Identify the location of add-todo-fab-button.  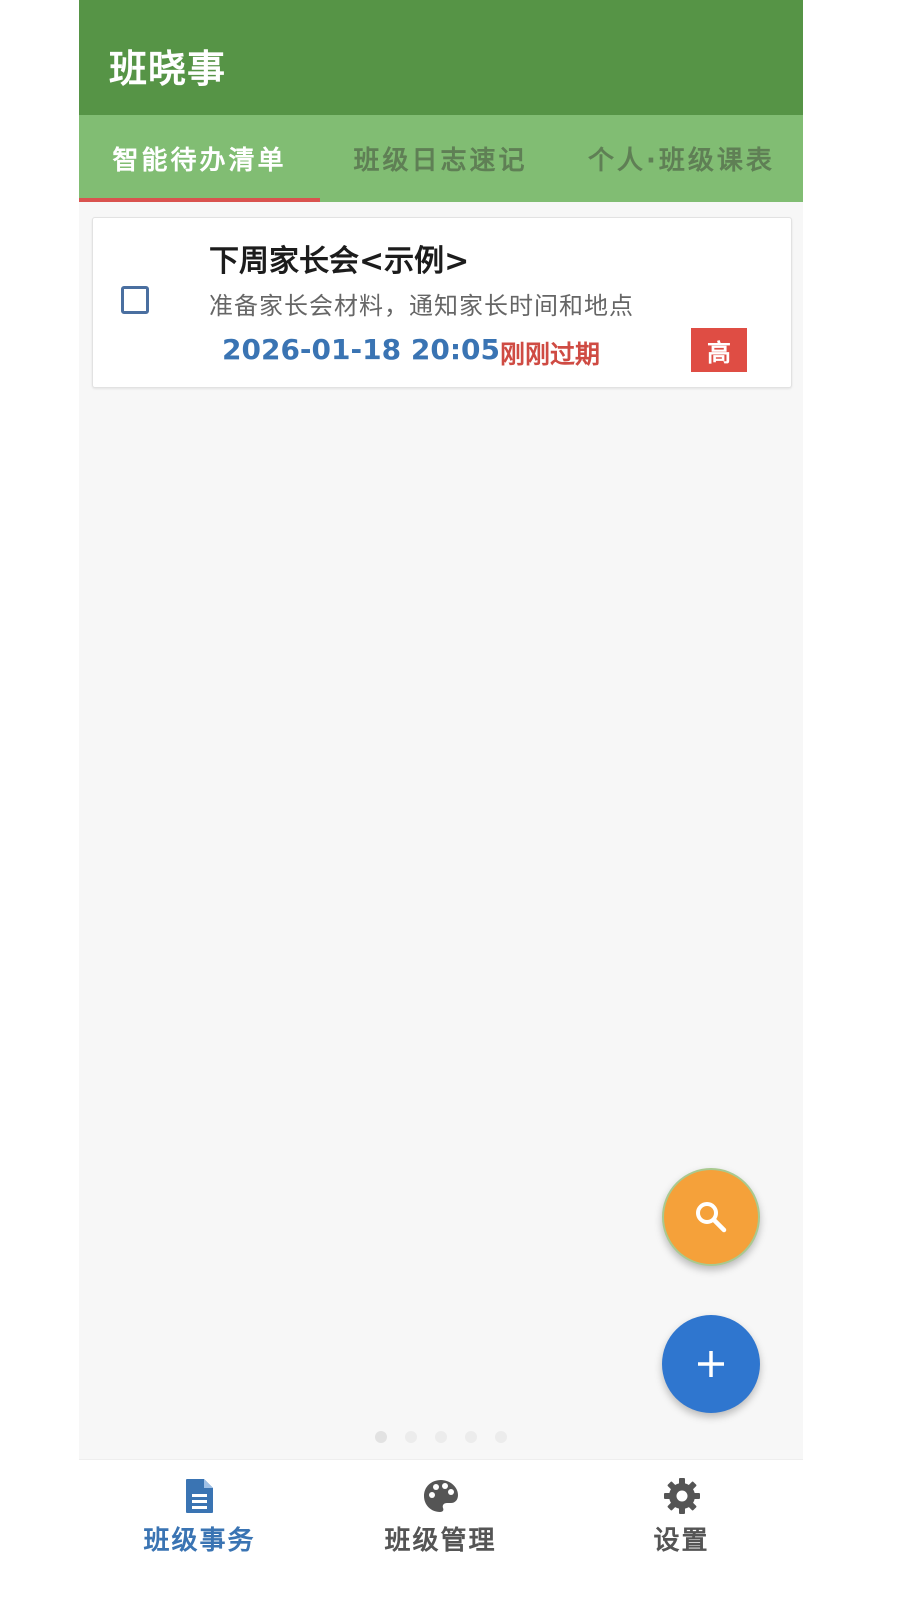
(711, 1364).